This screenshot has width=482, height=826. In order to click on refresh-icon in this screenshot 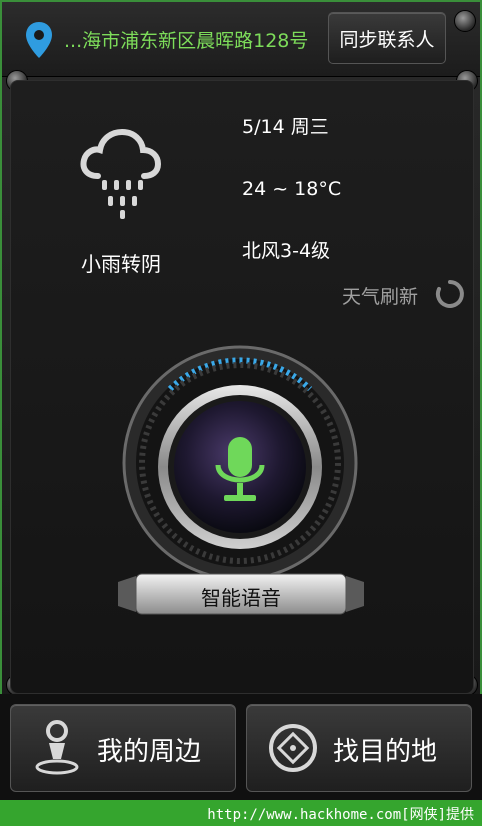, I will do `click(450, 294)`.